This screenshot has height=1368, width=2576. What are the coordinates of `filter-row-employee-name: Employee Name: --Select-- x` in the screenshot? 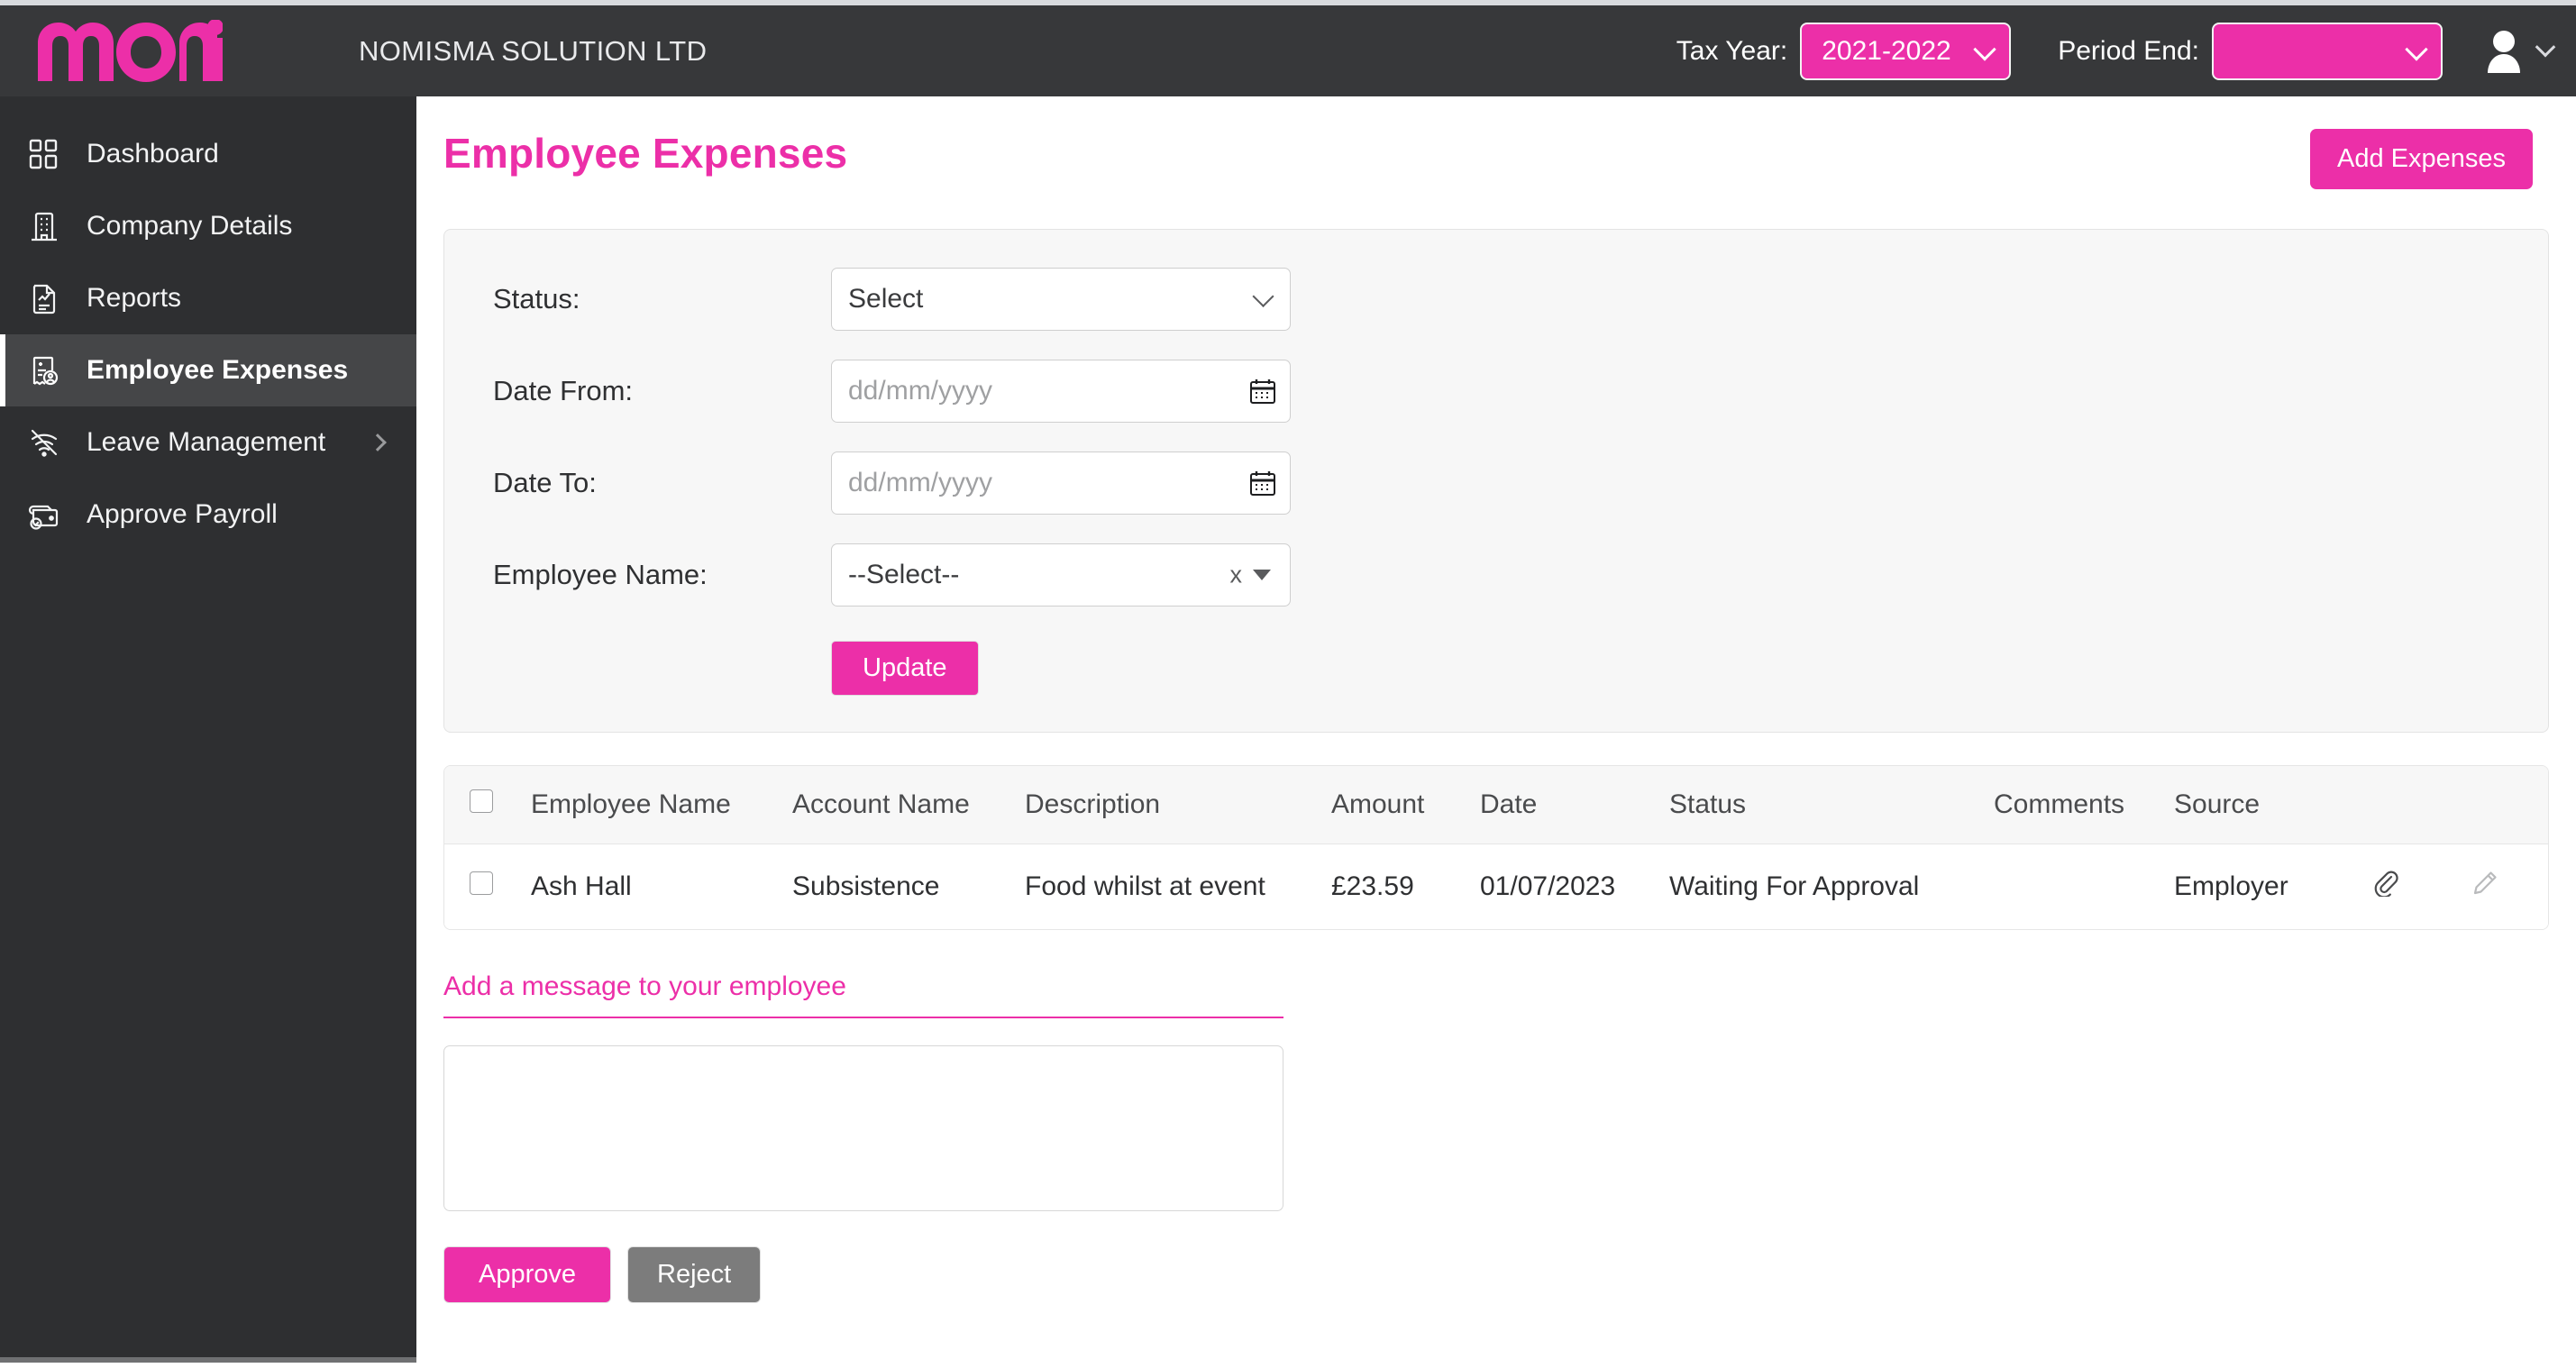 It's located at (1496, 574).